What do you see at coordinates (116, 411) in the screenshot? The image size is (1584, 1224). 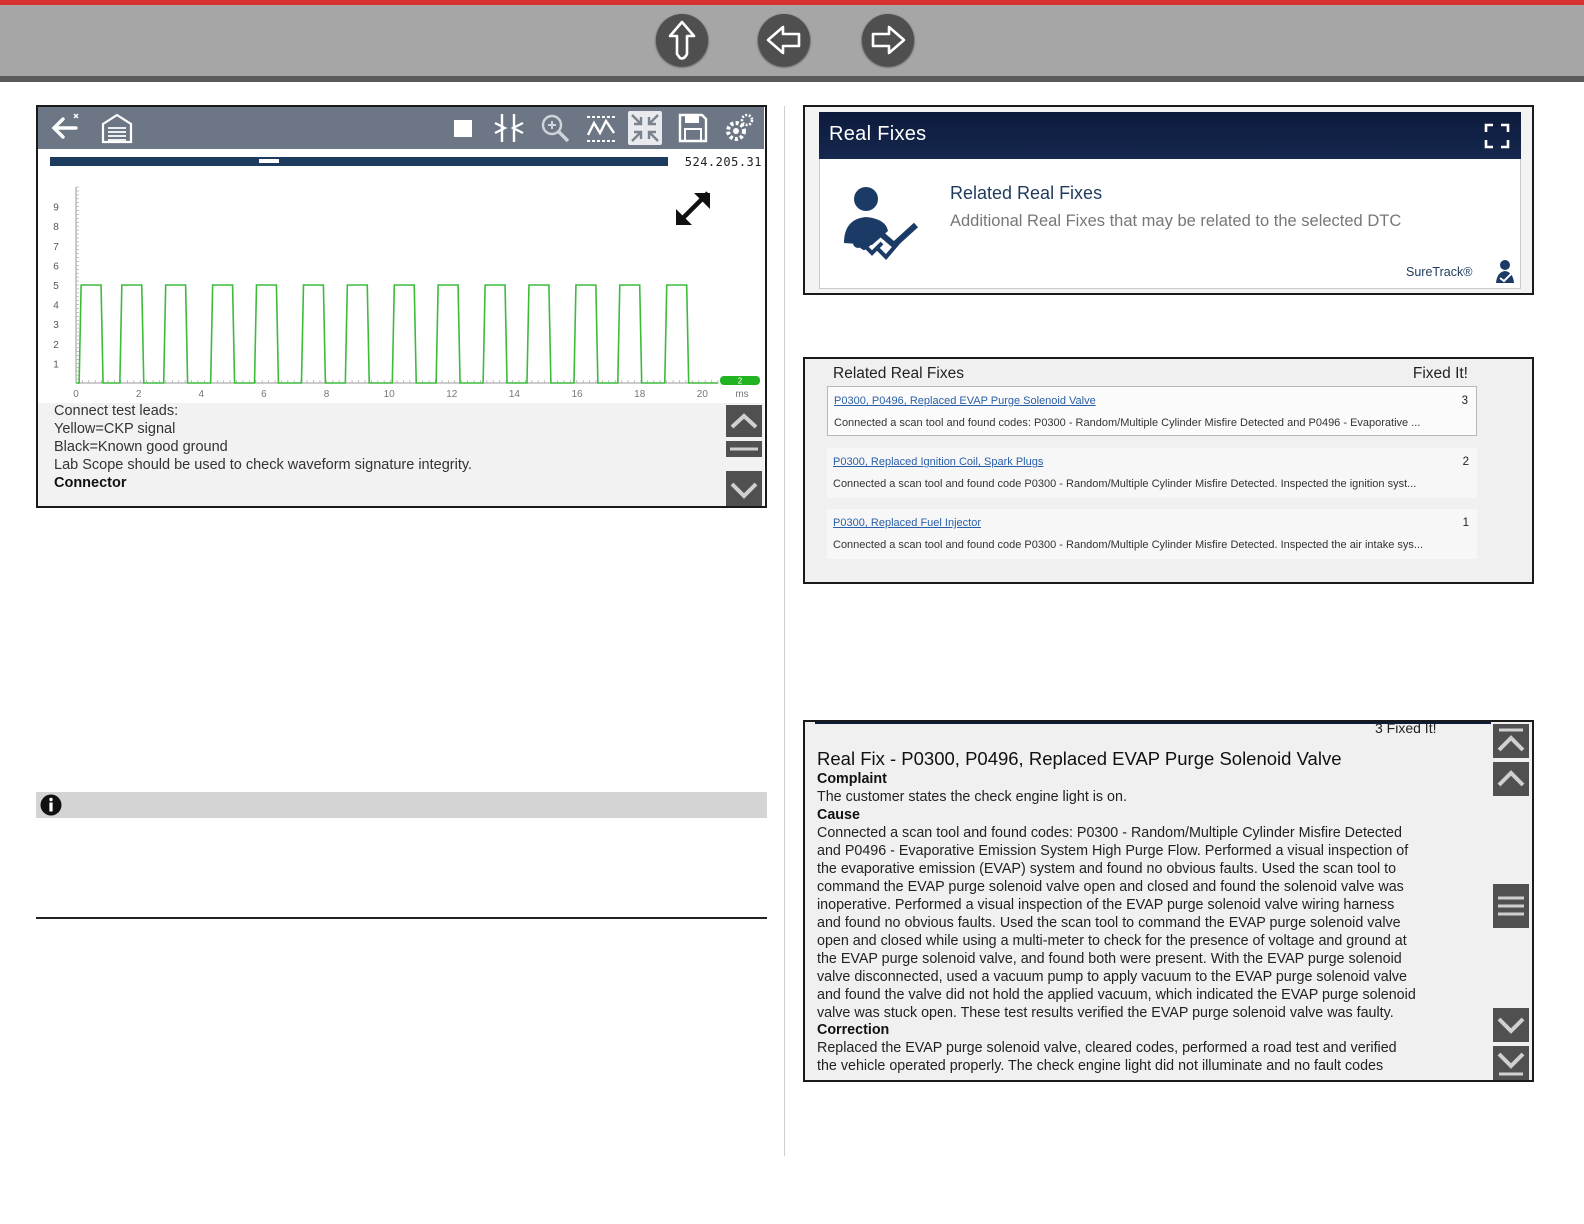 I see `instruction-line: Connect test leads:` at bounding box center [116, 411].